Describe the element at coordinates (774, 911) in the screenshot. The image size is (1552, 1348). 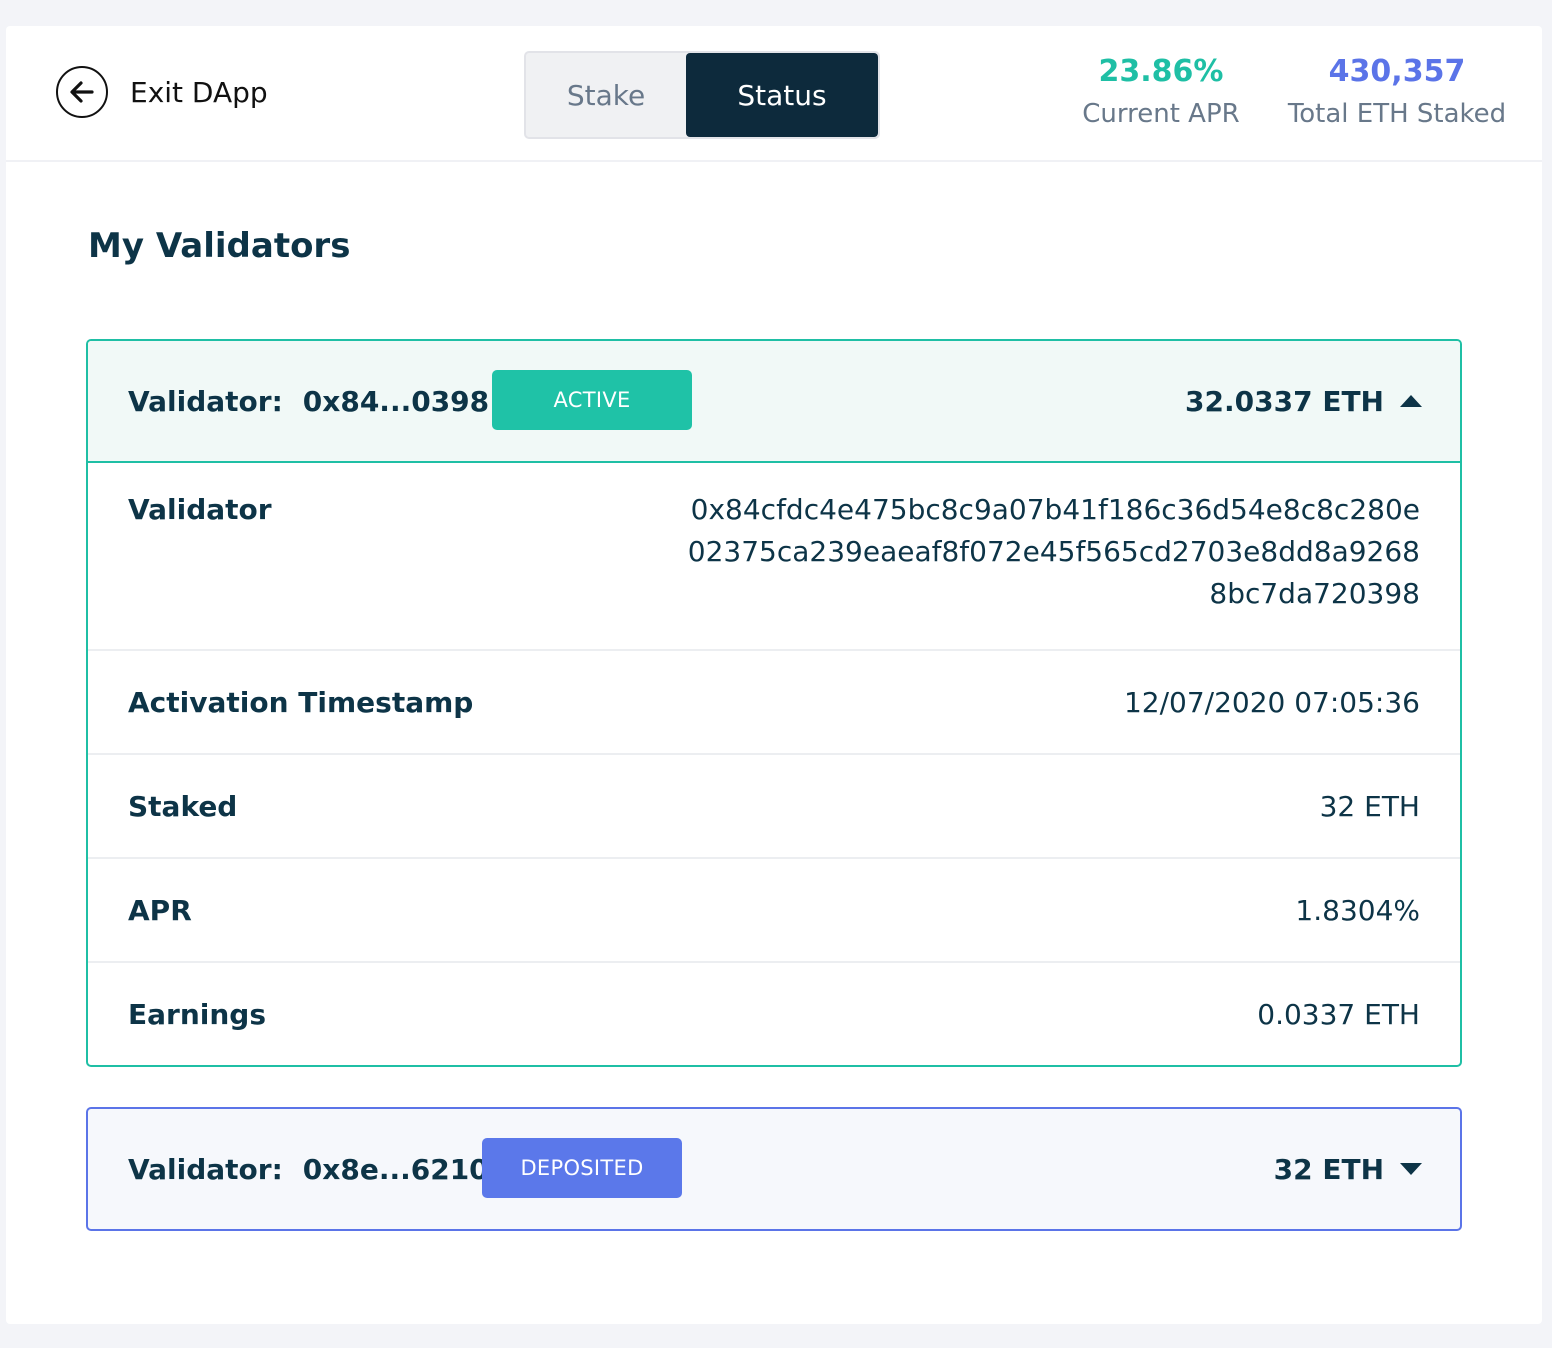
I see `detail-row-apr: APR 1.8304%` at that location.